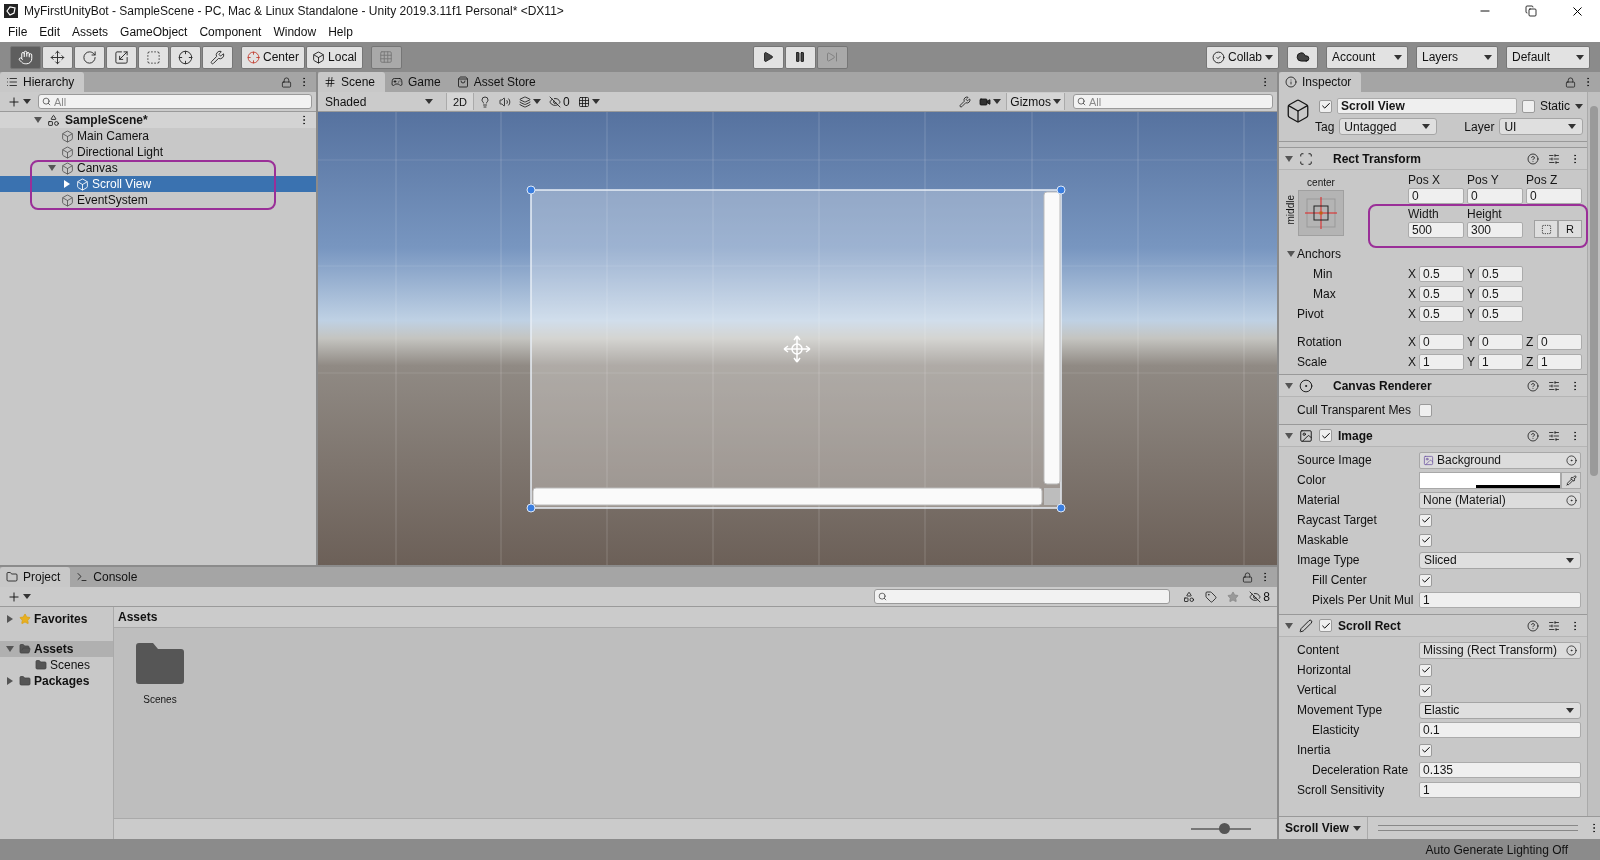 Image resolution: width=1600 pixels, height=860 pixels. I want to click on drag-handle, so click(1477, 828).